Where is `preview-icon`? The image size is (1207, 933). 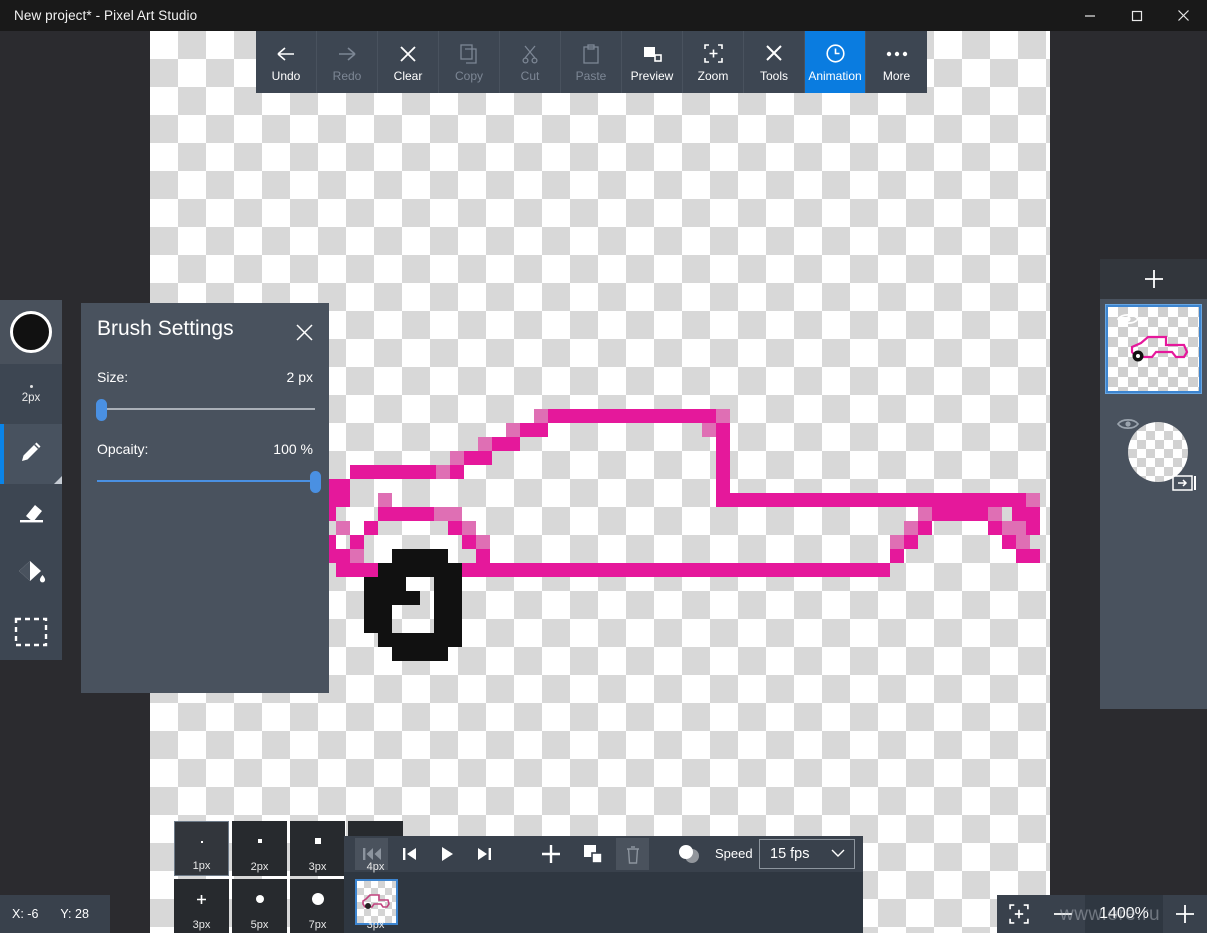 preview-icon is located at coordinates (652, 54).